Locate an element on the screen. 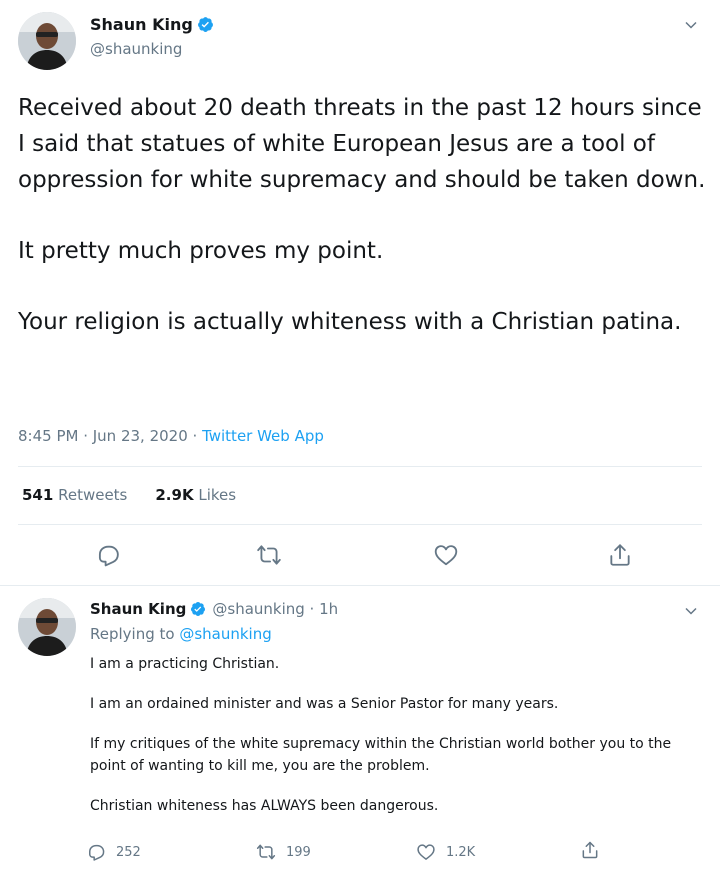 This screenshot has width=720, height=876. author-name: Shaun King is located at coordinates (141, 24).